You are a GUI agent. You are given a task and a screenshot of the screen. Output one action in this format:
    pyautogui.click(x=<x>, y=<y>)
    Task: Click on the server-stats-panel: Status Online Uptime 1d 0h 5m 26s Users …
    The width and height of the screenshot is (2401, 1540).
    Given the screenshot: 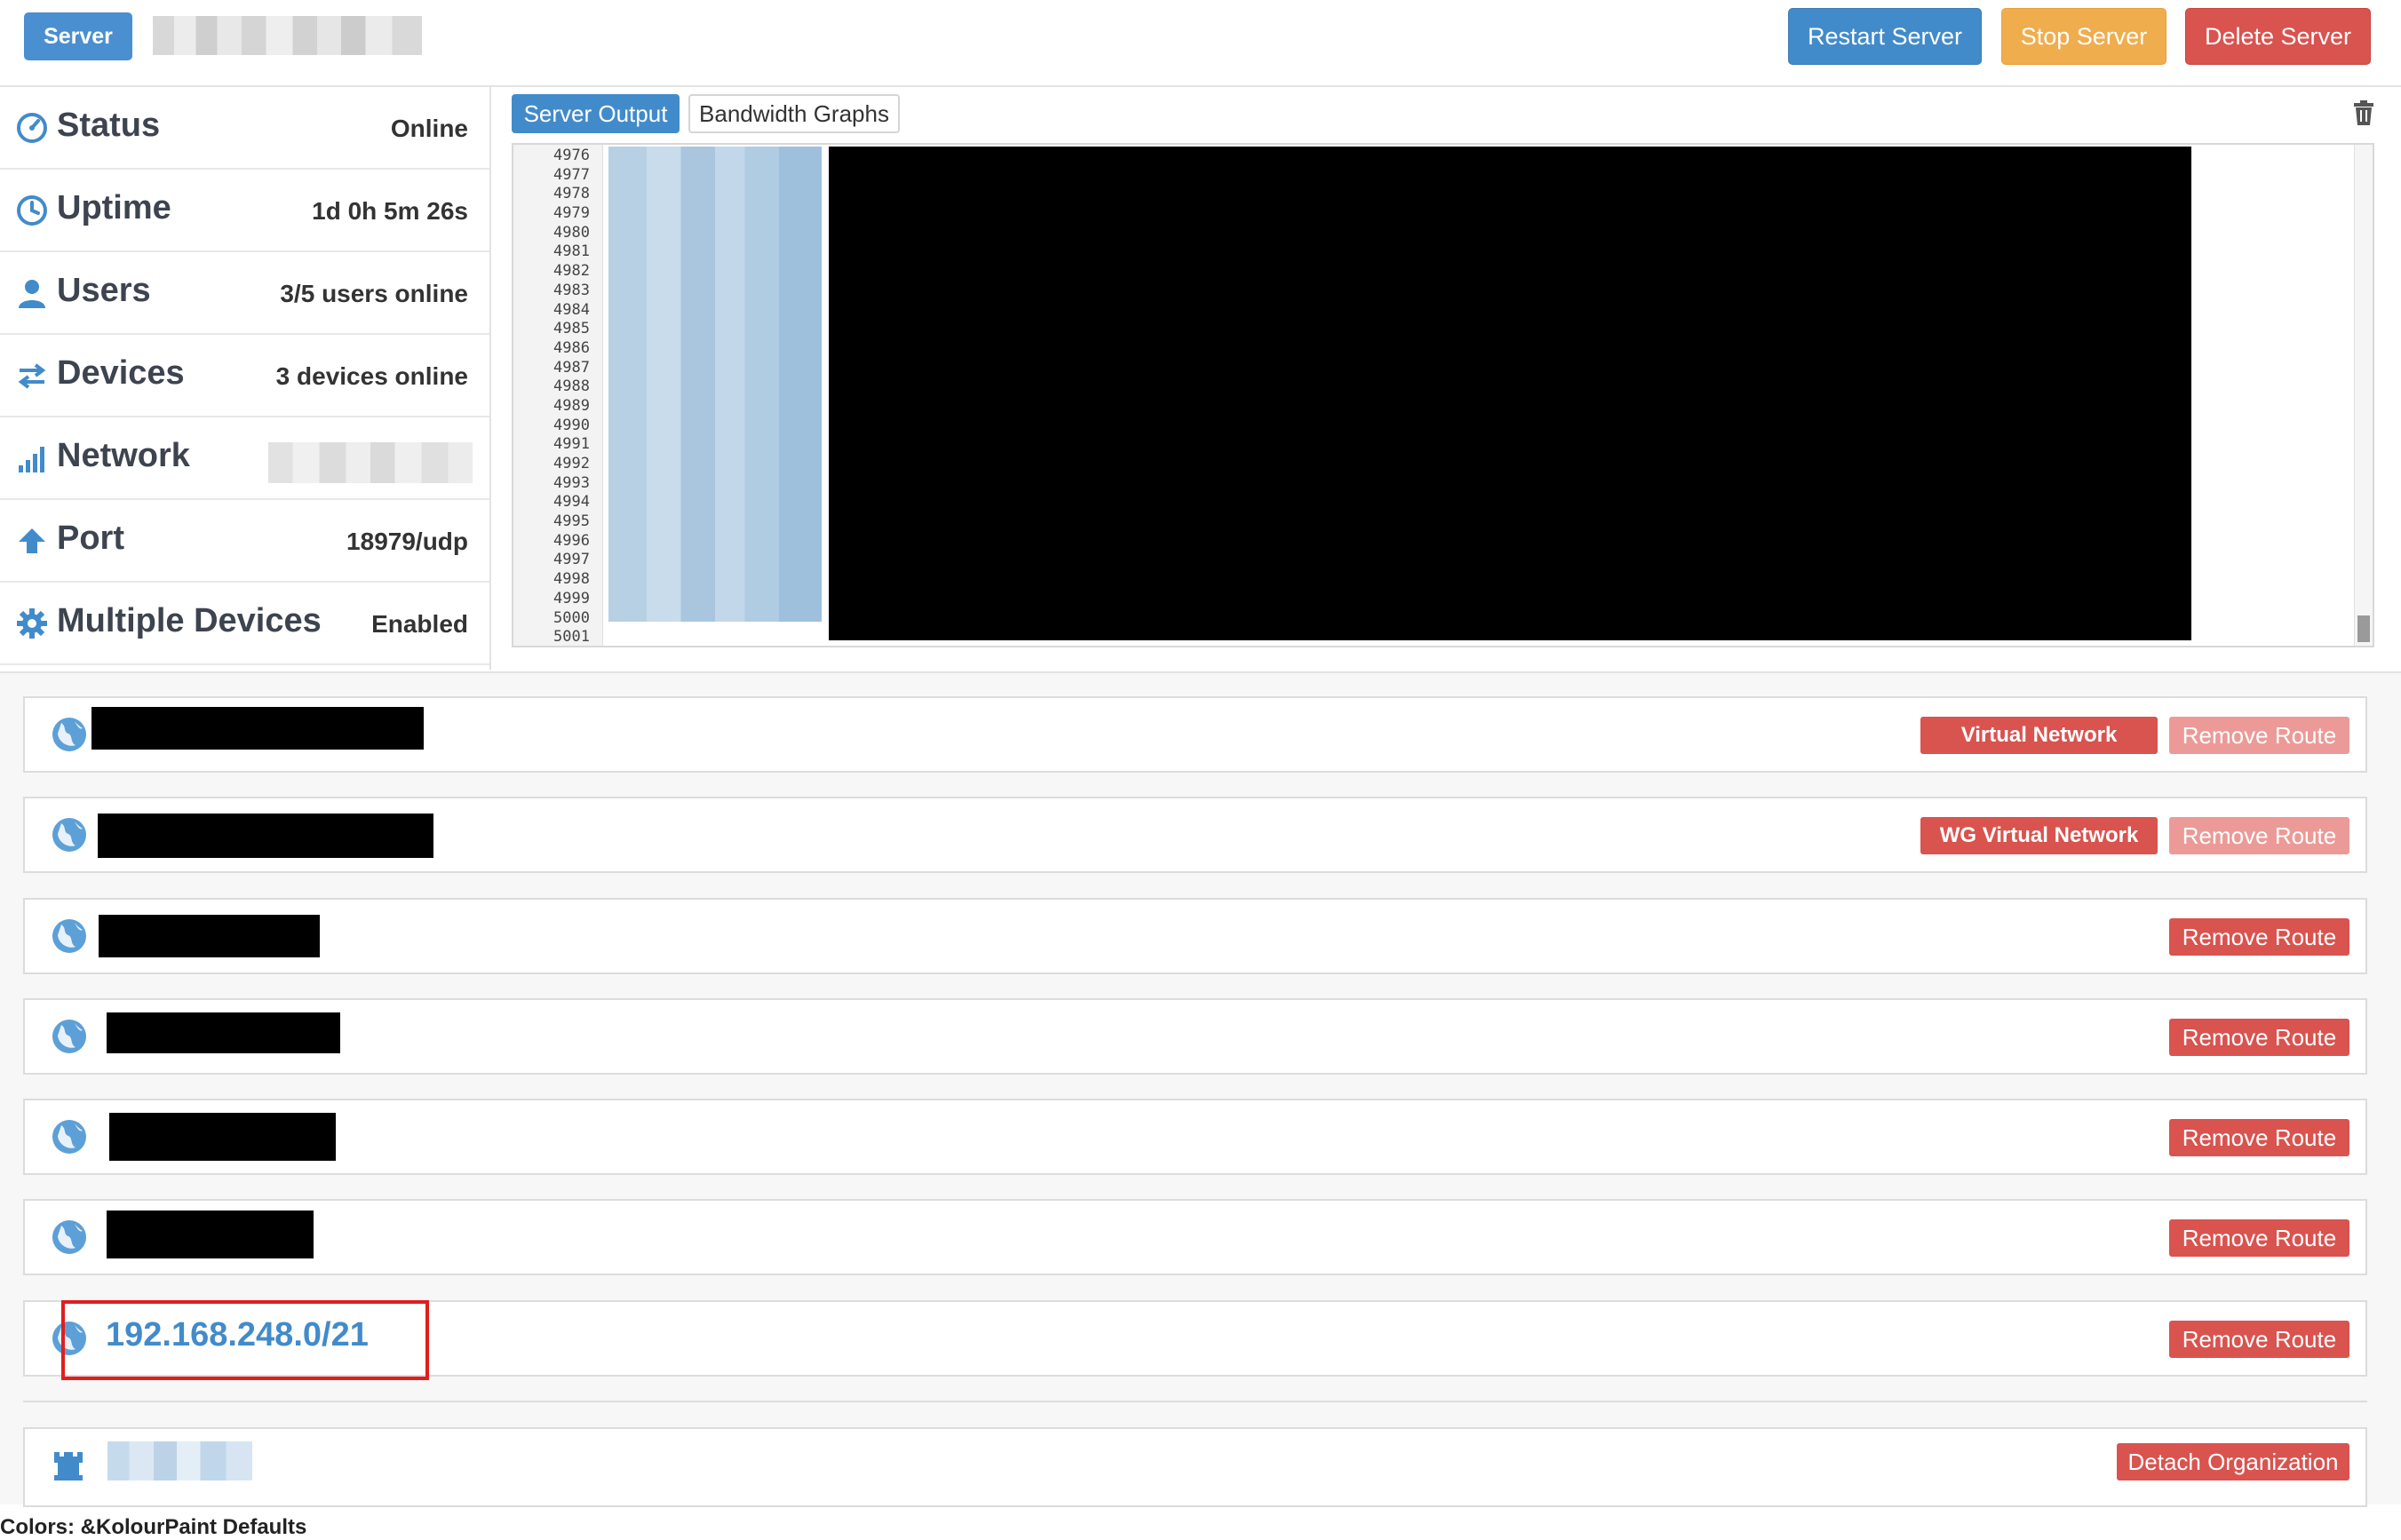 What is the action you would take?
    pyautogui.click(x=245, y=379)
    